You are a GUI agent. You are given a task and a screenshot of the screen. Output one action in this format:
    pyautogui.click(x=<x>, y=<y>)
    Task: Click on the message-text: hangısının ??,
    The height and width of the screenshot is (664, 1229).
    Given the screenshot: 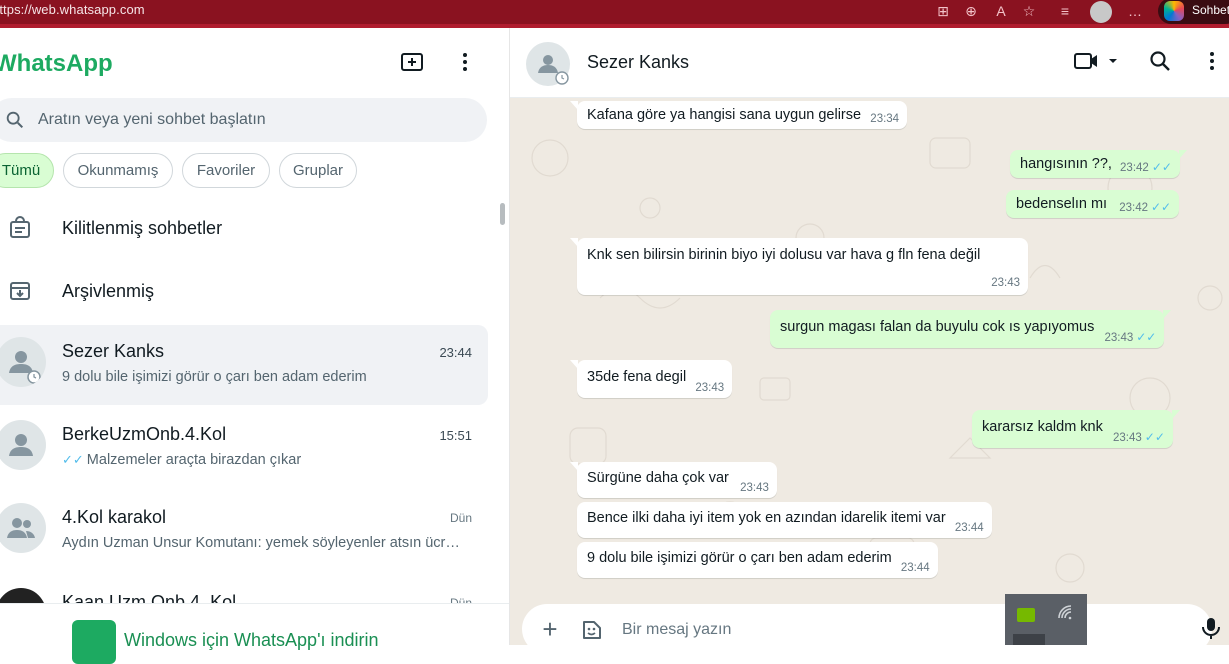 What is the action you would take?
    pyautogui.click(x=1066, y=164)
    